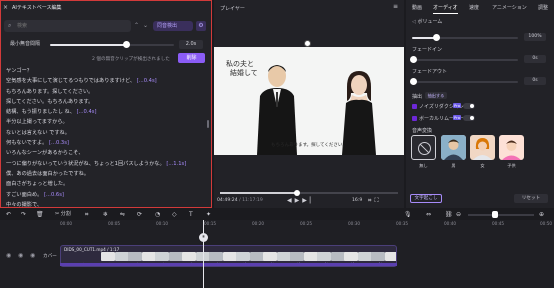 This screenshot has width=554, height=288. I want to click on tab-adjust: 調整, so click(543, 8).